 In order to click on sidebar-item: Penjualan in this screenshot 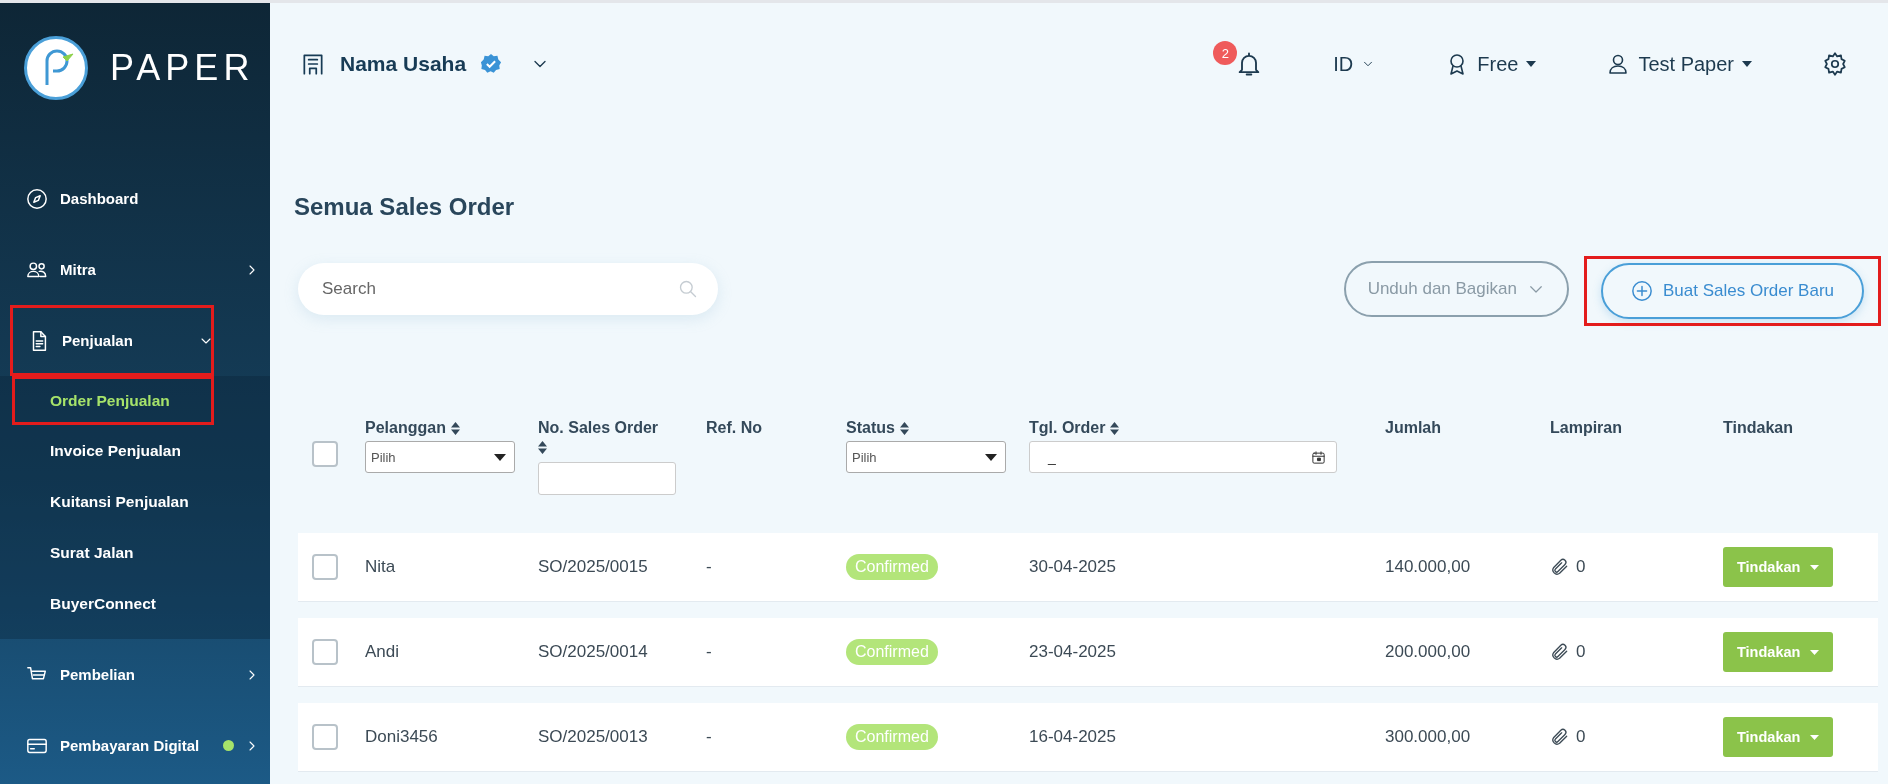, I will do `click(112, 340)`.